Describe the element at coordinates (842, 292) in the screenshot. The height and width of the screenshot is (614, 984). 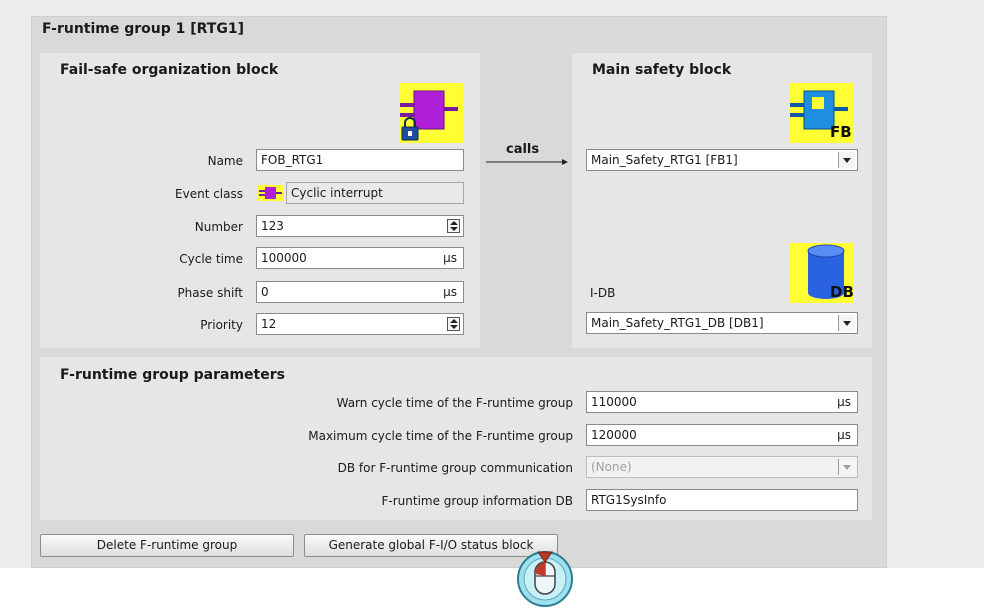
I see `db-icon-text: DB` at that location.